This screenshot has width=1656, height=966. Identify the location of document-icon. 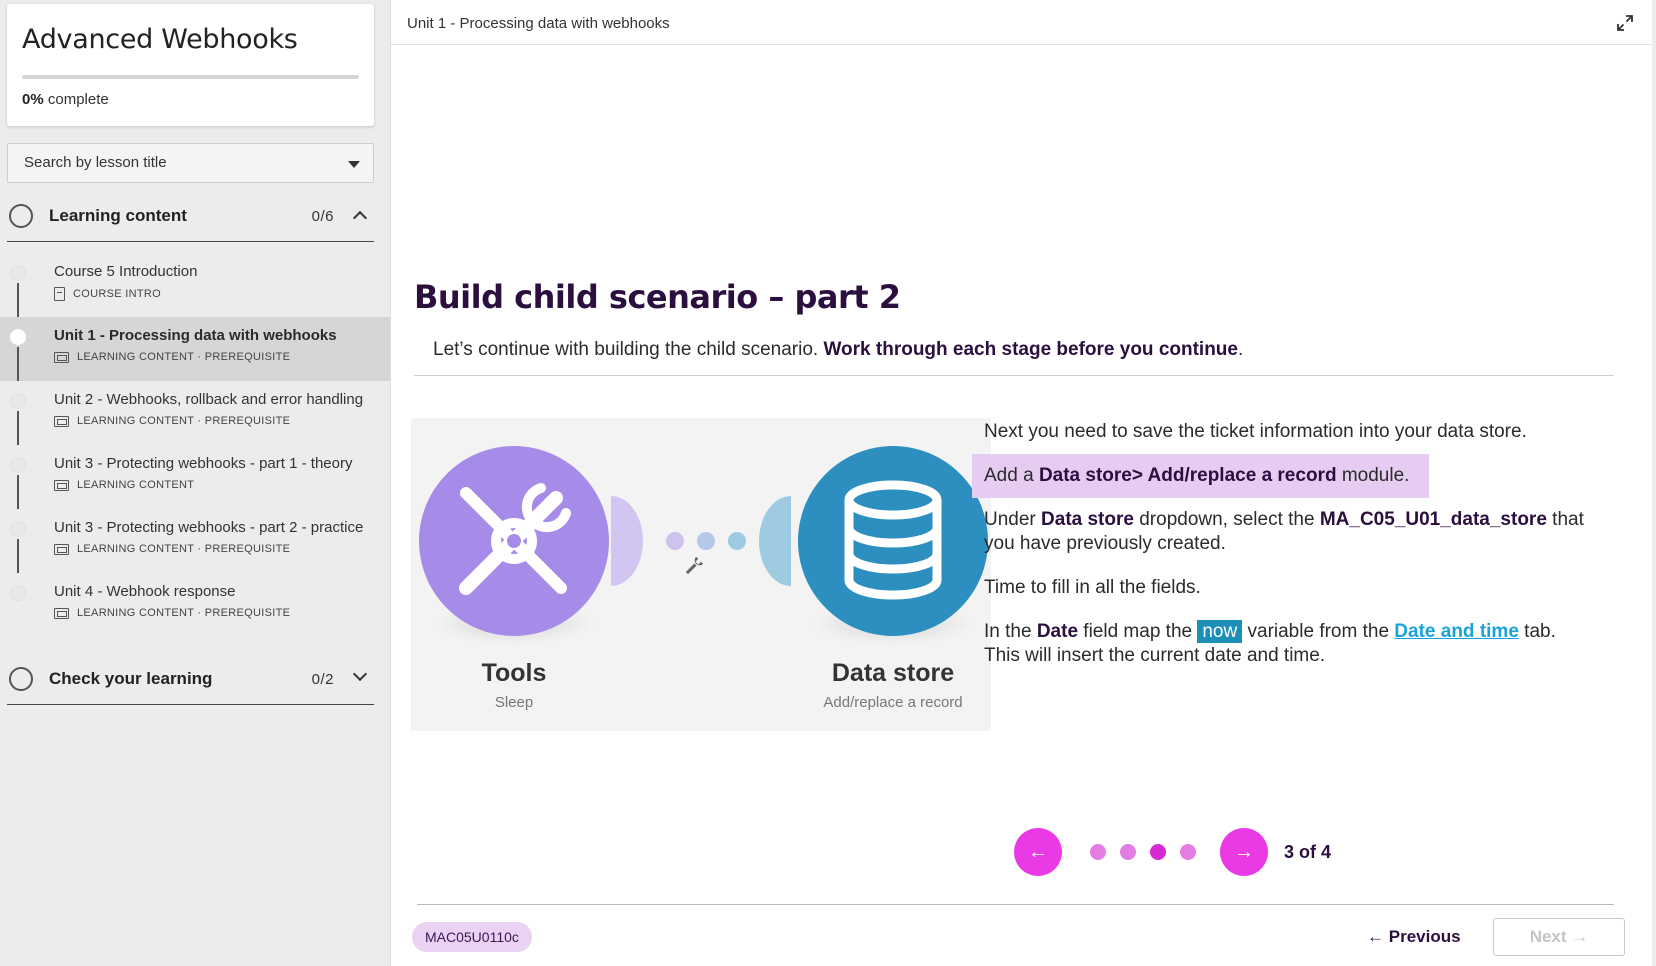
(59, 294).